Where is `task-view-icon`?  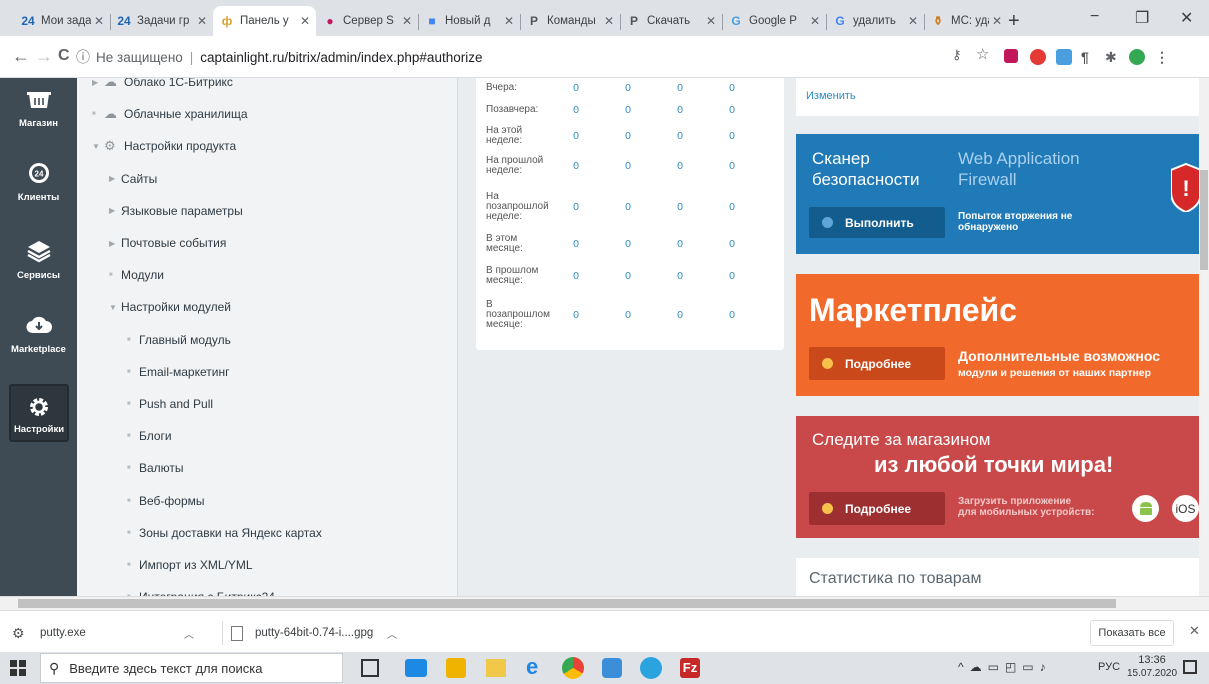 task-view-icon is located at coordinates (370, 668).